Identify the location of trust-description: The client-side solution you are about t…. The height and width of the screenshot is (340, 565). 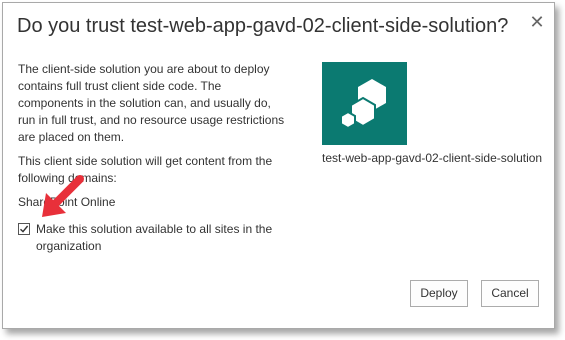
(151, 103).